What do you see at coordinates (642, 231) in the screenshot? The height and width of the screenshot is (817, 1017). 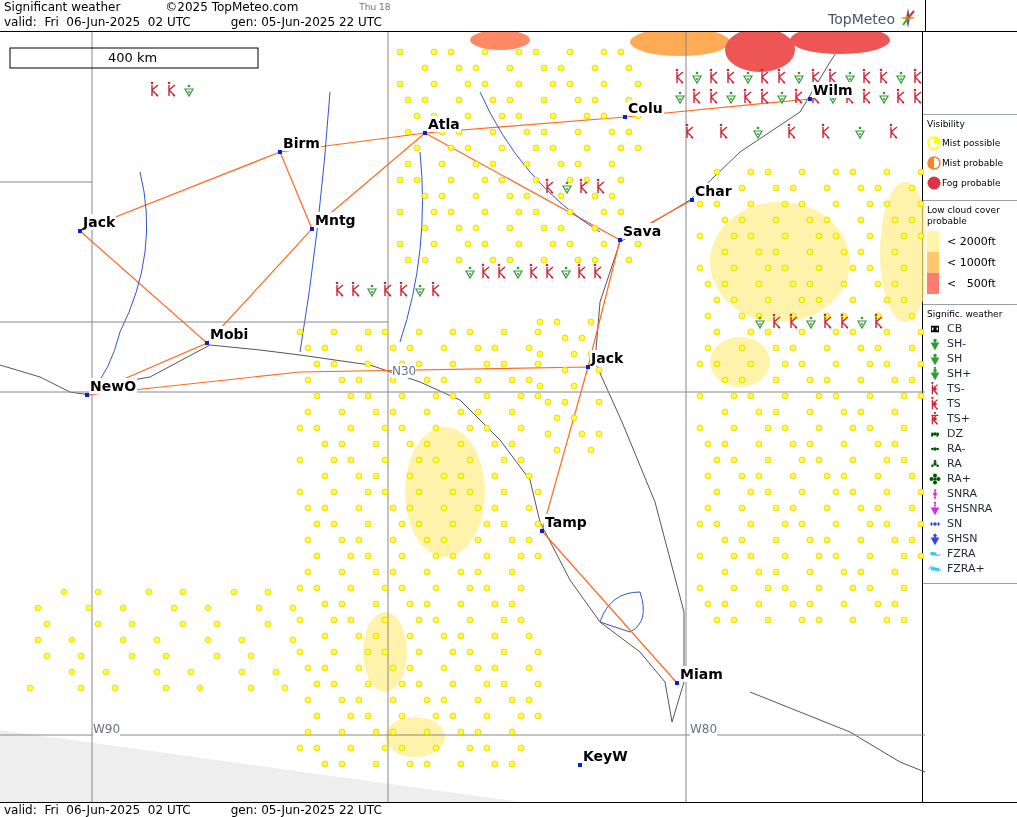 I see `city-label: Sava` at bounding box center [642, 231].